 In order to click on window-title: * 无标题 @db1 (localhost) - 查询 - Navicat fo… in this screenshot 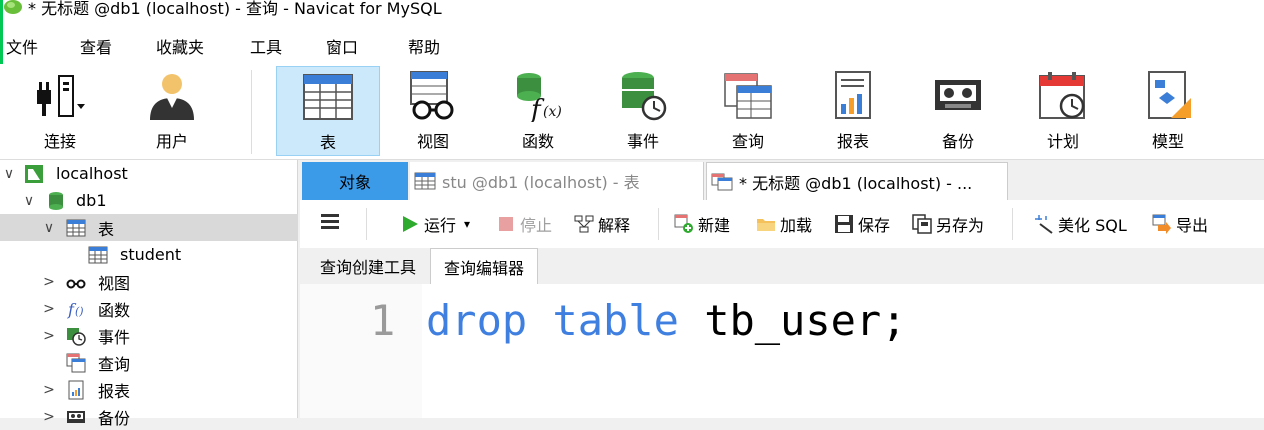, I will do `click(235, 9)`.